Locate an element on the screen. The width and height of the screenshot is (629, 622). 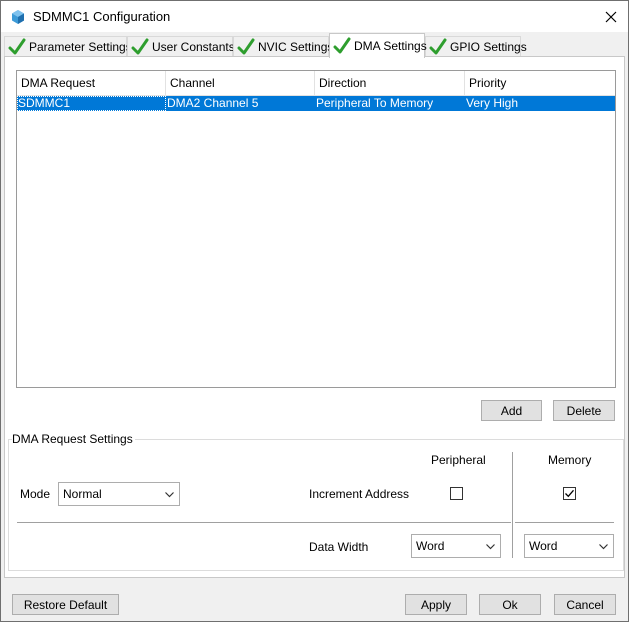
memory-increment-checkbox is located at coordinates (569, 493).